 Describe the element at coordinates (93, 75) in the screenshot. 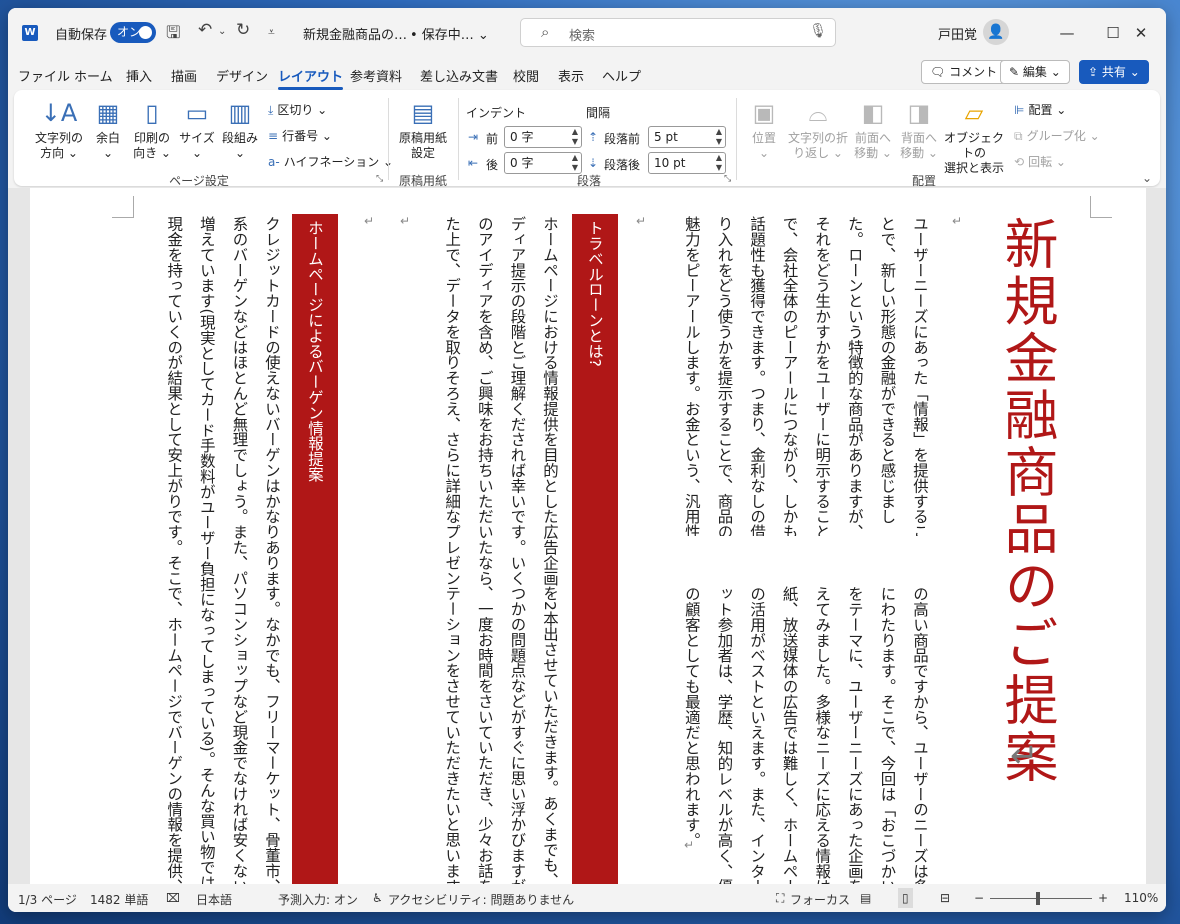

I see `tab-home: ホーム` at that location.